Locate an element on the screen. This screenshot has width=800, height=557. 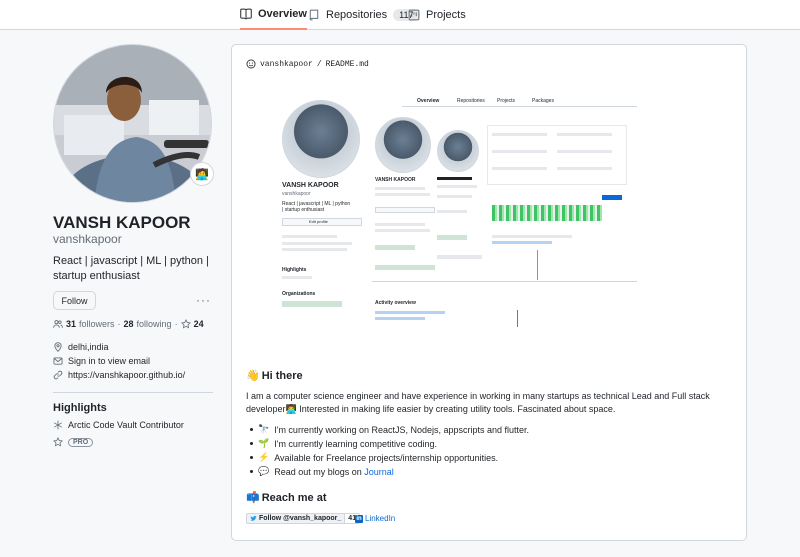
highlight-arctic: Arctic Code Vault Contributor is located at coordinates (118, 425).